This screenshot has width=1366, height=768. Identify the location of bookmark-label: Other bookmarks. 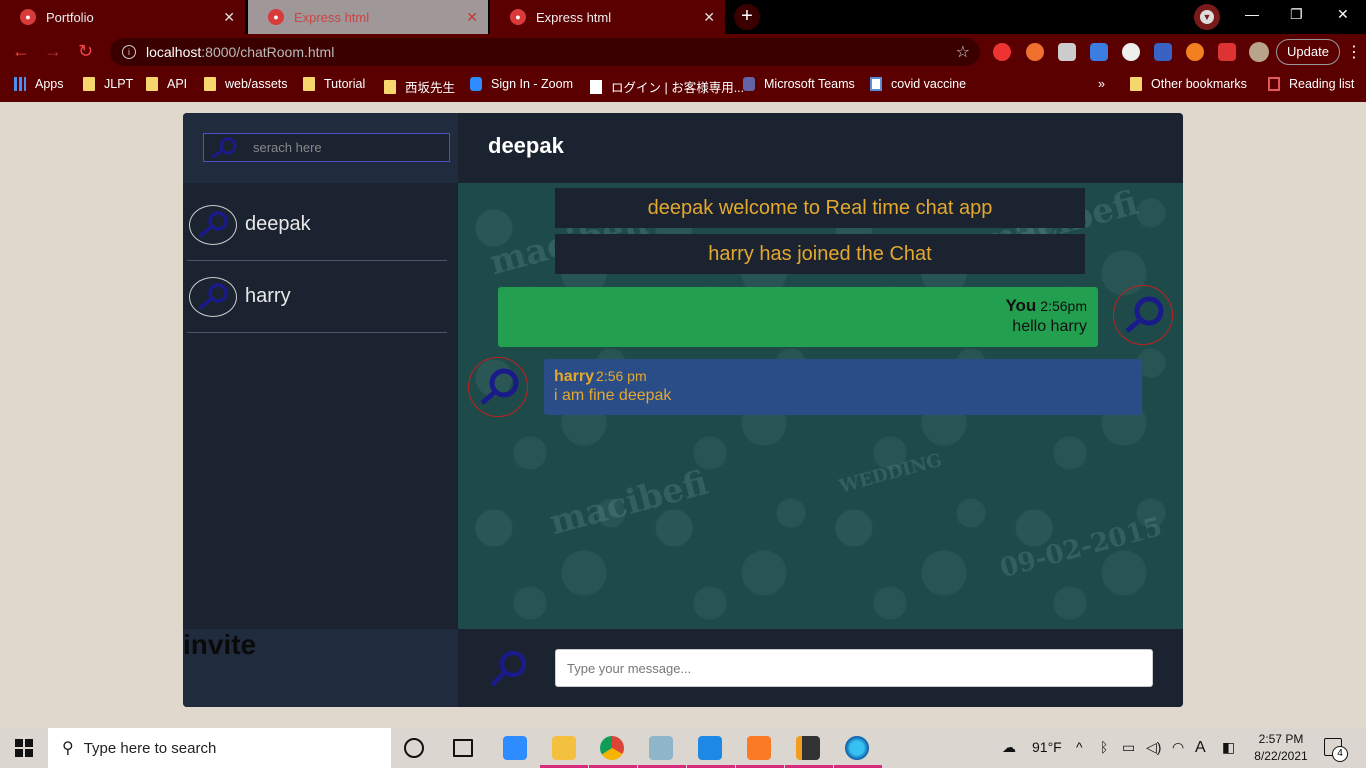
(1199, 84).